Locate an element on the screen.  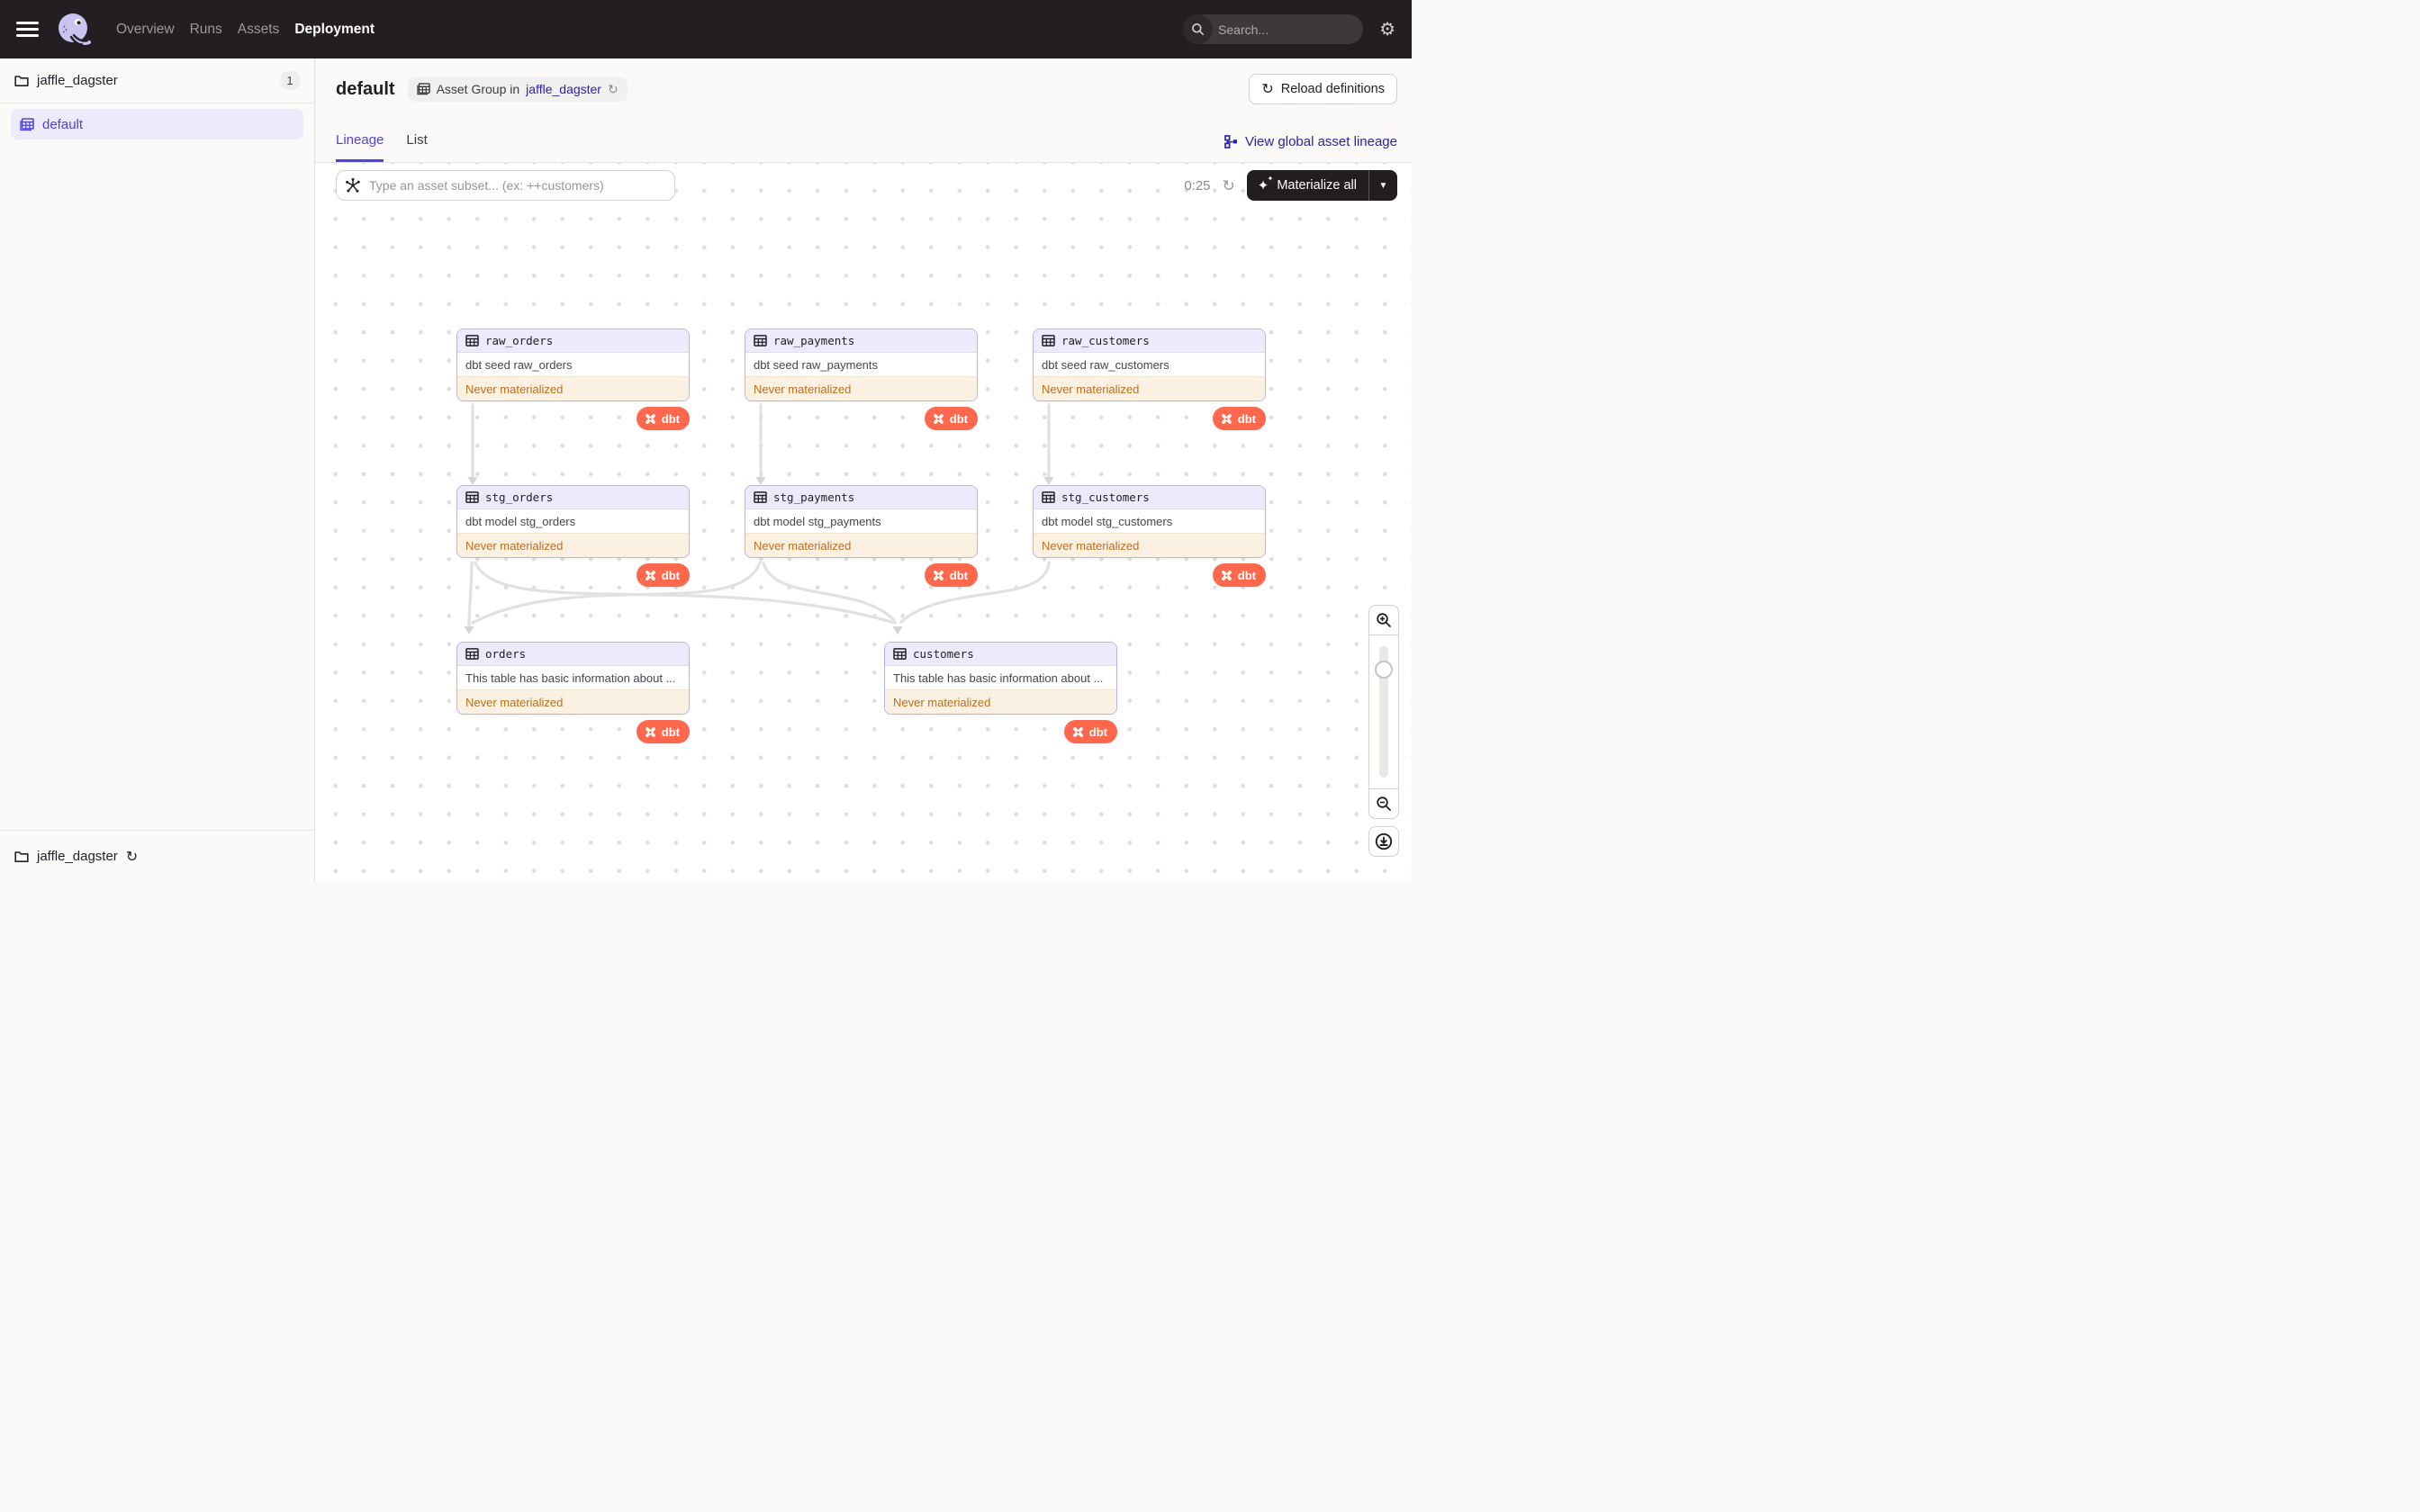
materialize-all-button: ✦ ✦ Materialize all is located at coordinates (1307, 185).